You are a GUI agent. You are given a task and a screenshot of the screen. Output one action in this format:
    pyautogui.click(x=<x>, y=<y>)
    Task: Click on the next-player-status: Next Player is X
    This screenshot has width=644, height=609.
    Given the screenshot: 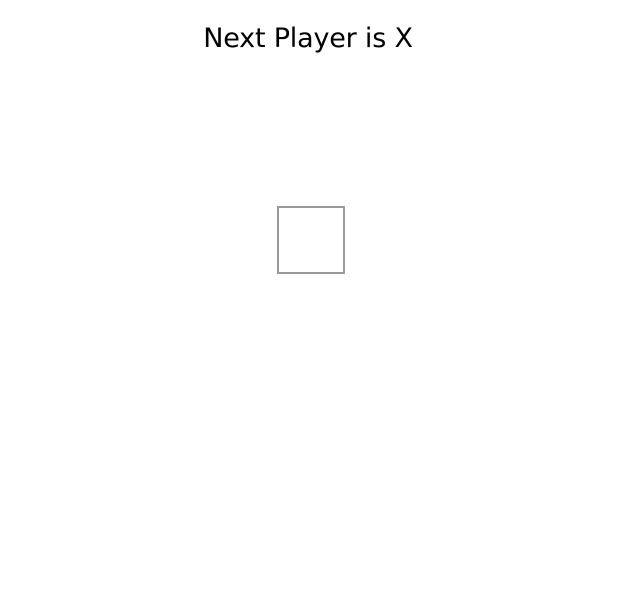 What is the action you would take?
    pyautogui.click(x=308, y=38)
    